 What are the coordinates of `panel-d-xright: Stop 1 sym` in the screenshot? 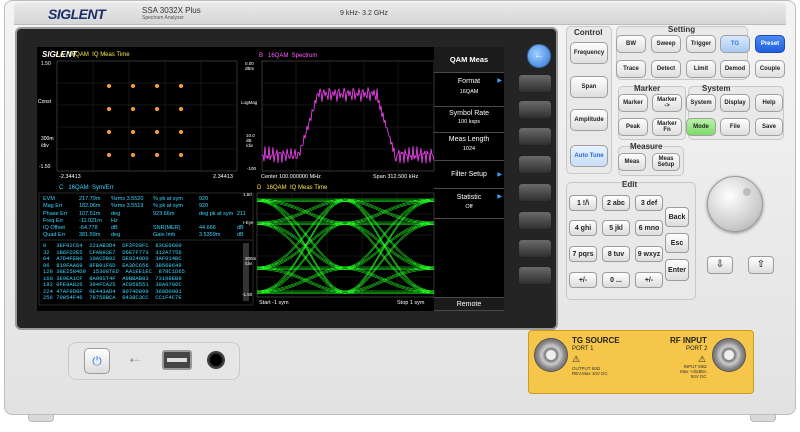 It's located at (411, 303).